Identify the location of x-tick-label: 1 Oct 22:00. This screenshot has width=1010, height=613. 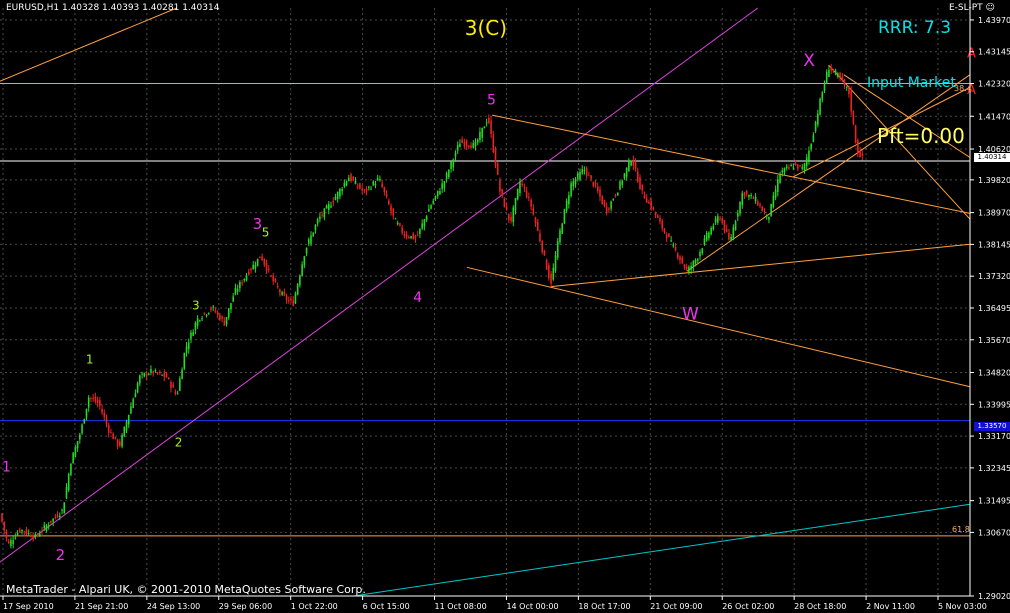
(314, 606).